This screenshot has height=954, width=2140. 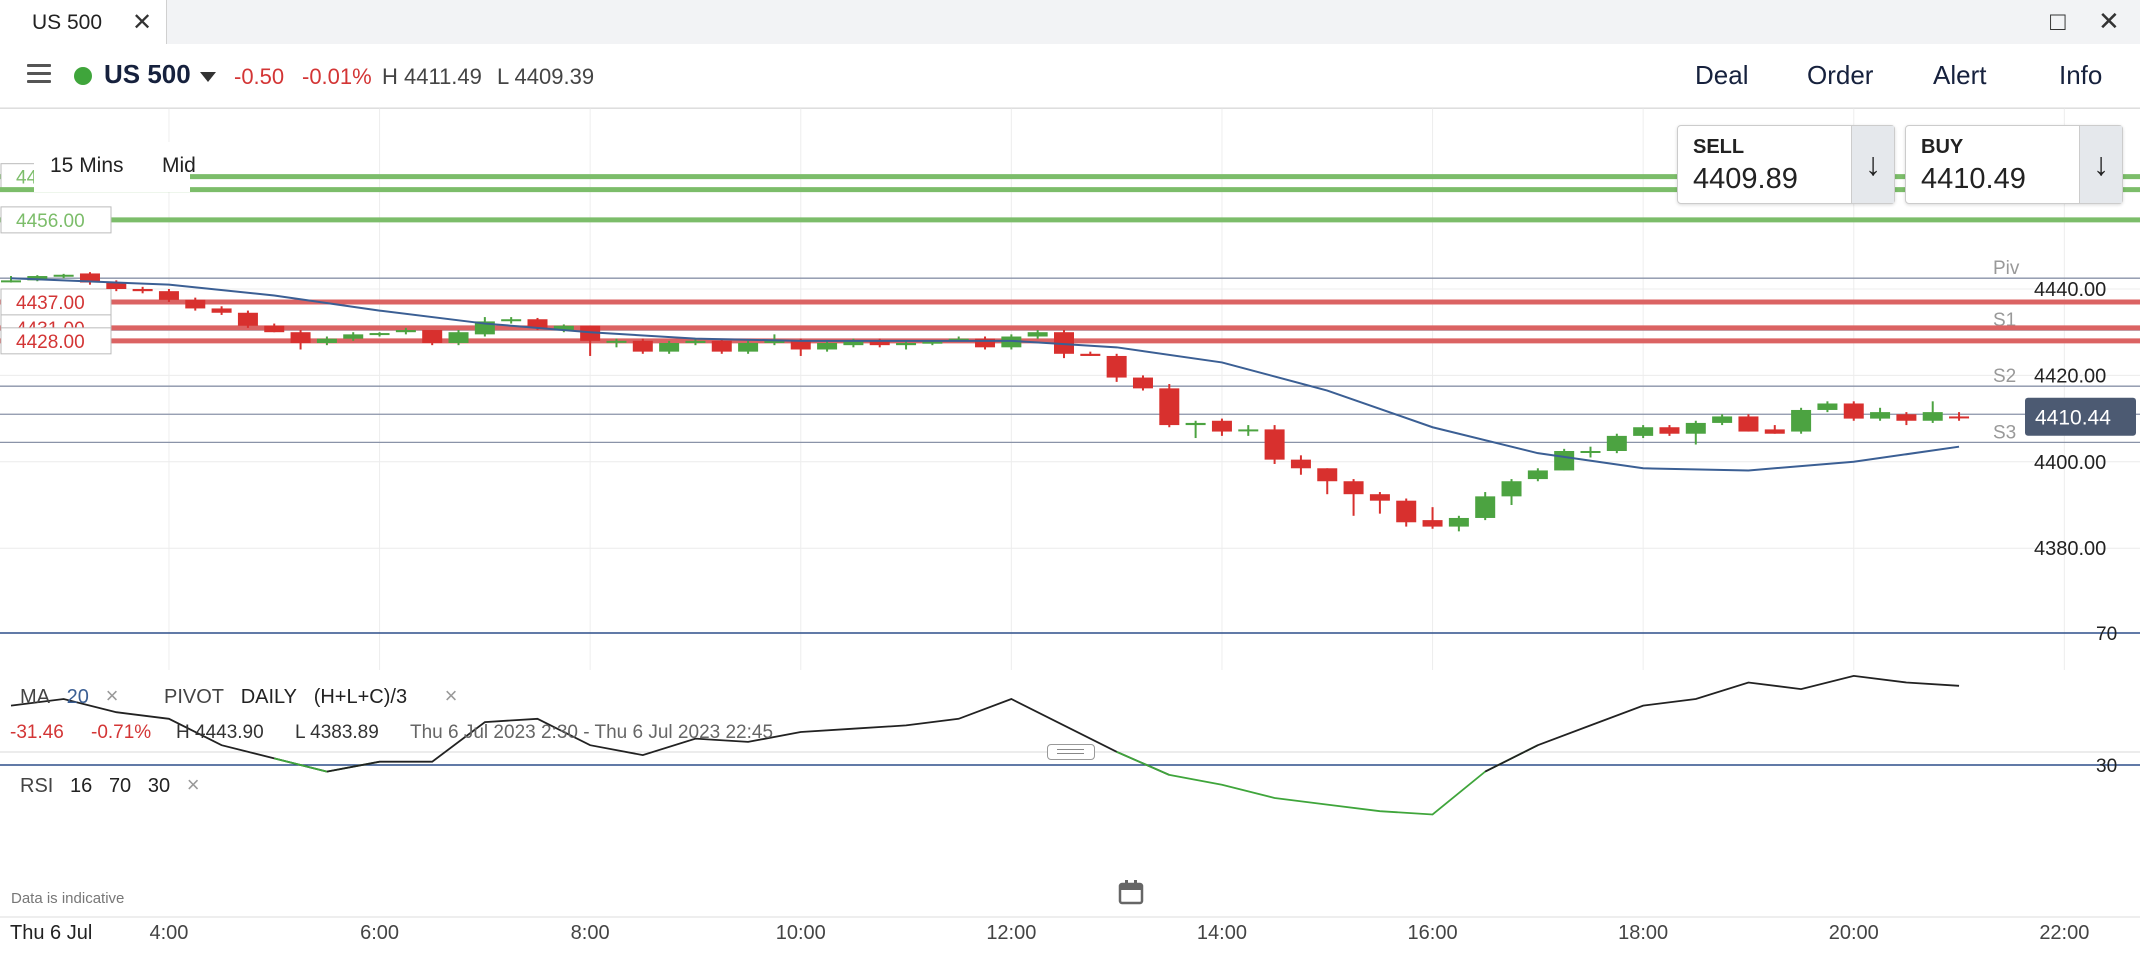 What do you see at coordinates (81, 786) in the screenshot?
I see `rsi-period: 16` at bounding box center [81, 786].